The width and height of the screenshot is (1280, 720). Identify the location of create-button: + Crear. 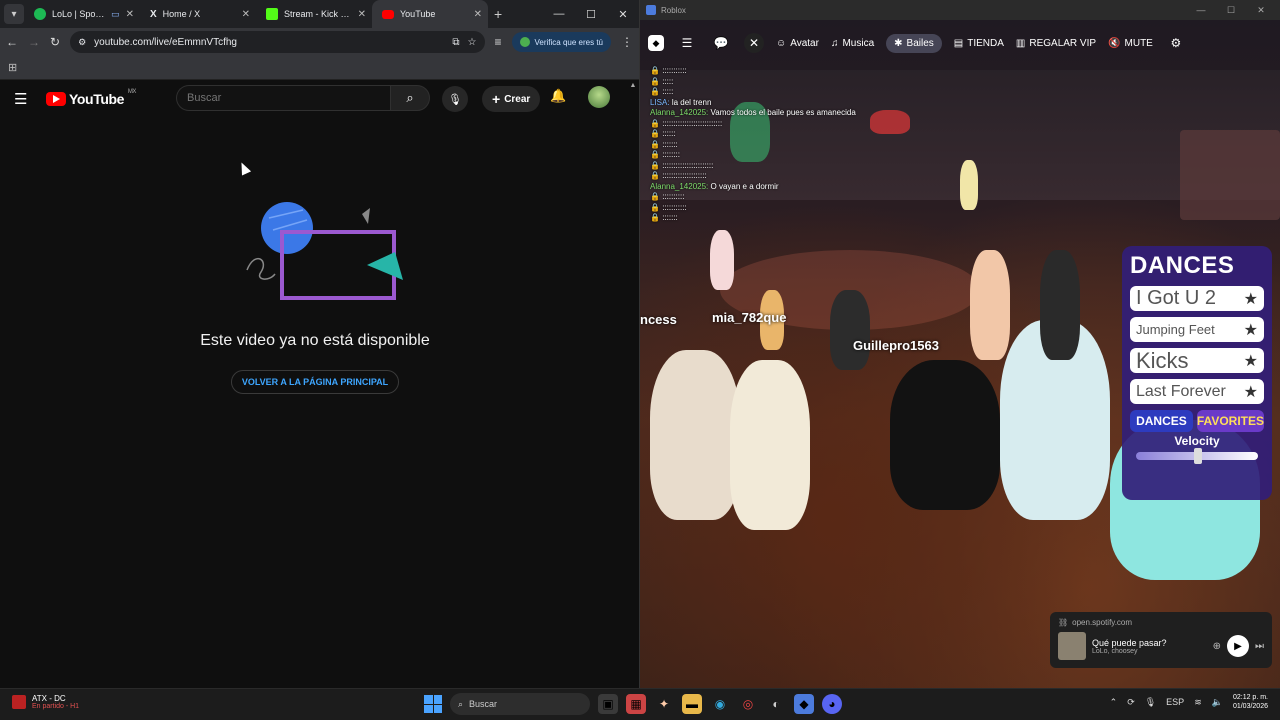
(511, 99).